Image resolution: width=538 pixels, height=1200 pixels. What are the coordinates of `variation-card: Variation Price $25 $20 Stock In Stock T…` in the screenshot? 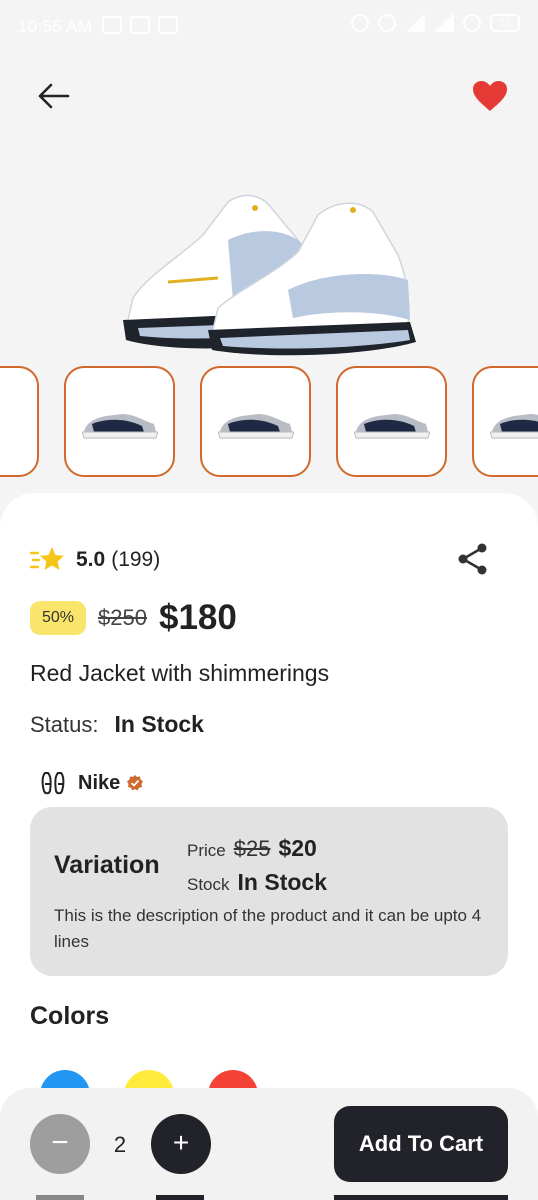 It's located at (269, 891).